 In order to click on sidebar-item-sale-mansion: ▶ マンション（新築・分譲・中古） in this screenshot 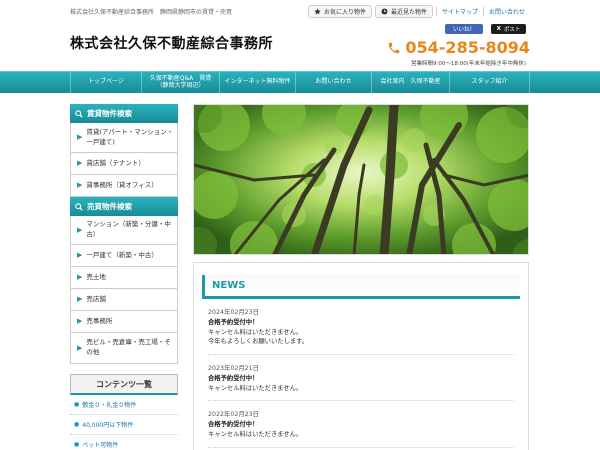, I will do `click(124, 230)`.